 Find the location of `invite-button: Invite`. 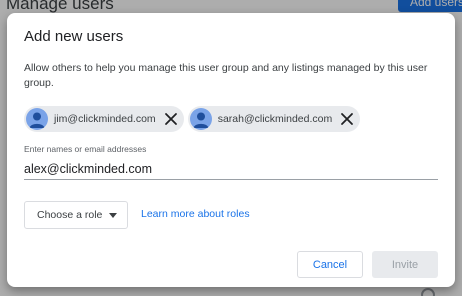

invite-button: Invite is located at coordinates (405, 264).